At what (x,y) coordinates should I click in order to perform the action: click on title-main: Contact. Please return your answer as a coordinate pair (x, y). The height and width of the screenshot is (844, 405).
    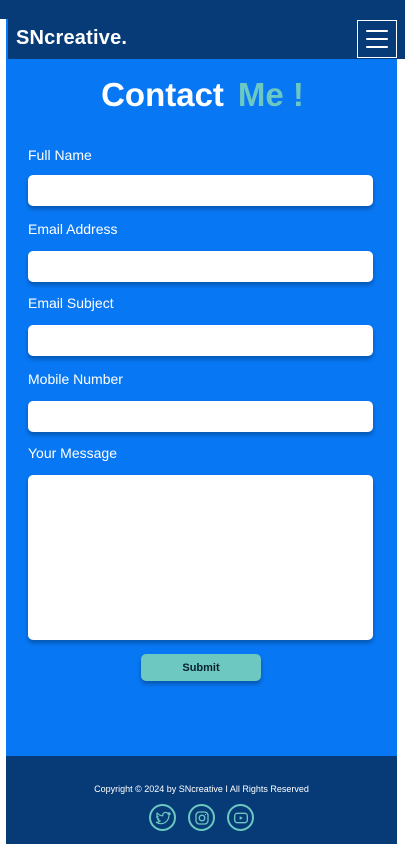
    Looking at the image, I should click on (162, 94).